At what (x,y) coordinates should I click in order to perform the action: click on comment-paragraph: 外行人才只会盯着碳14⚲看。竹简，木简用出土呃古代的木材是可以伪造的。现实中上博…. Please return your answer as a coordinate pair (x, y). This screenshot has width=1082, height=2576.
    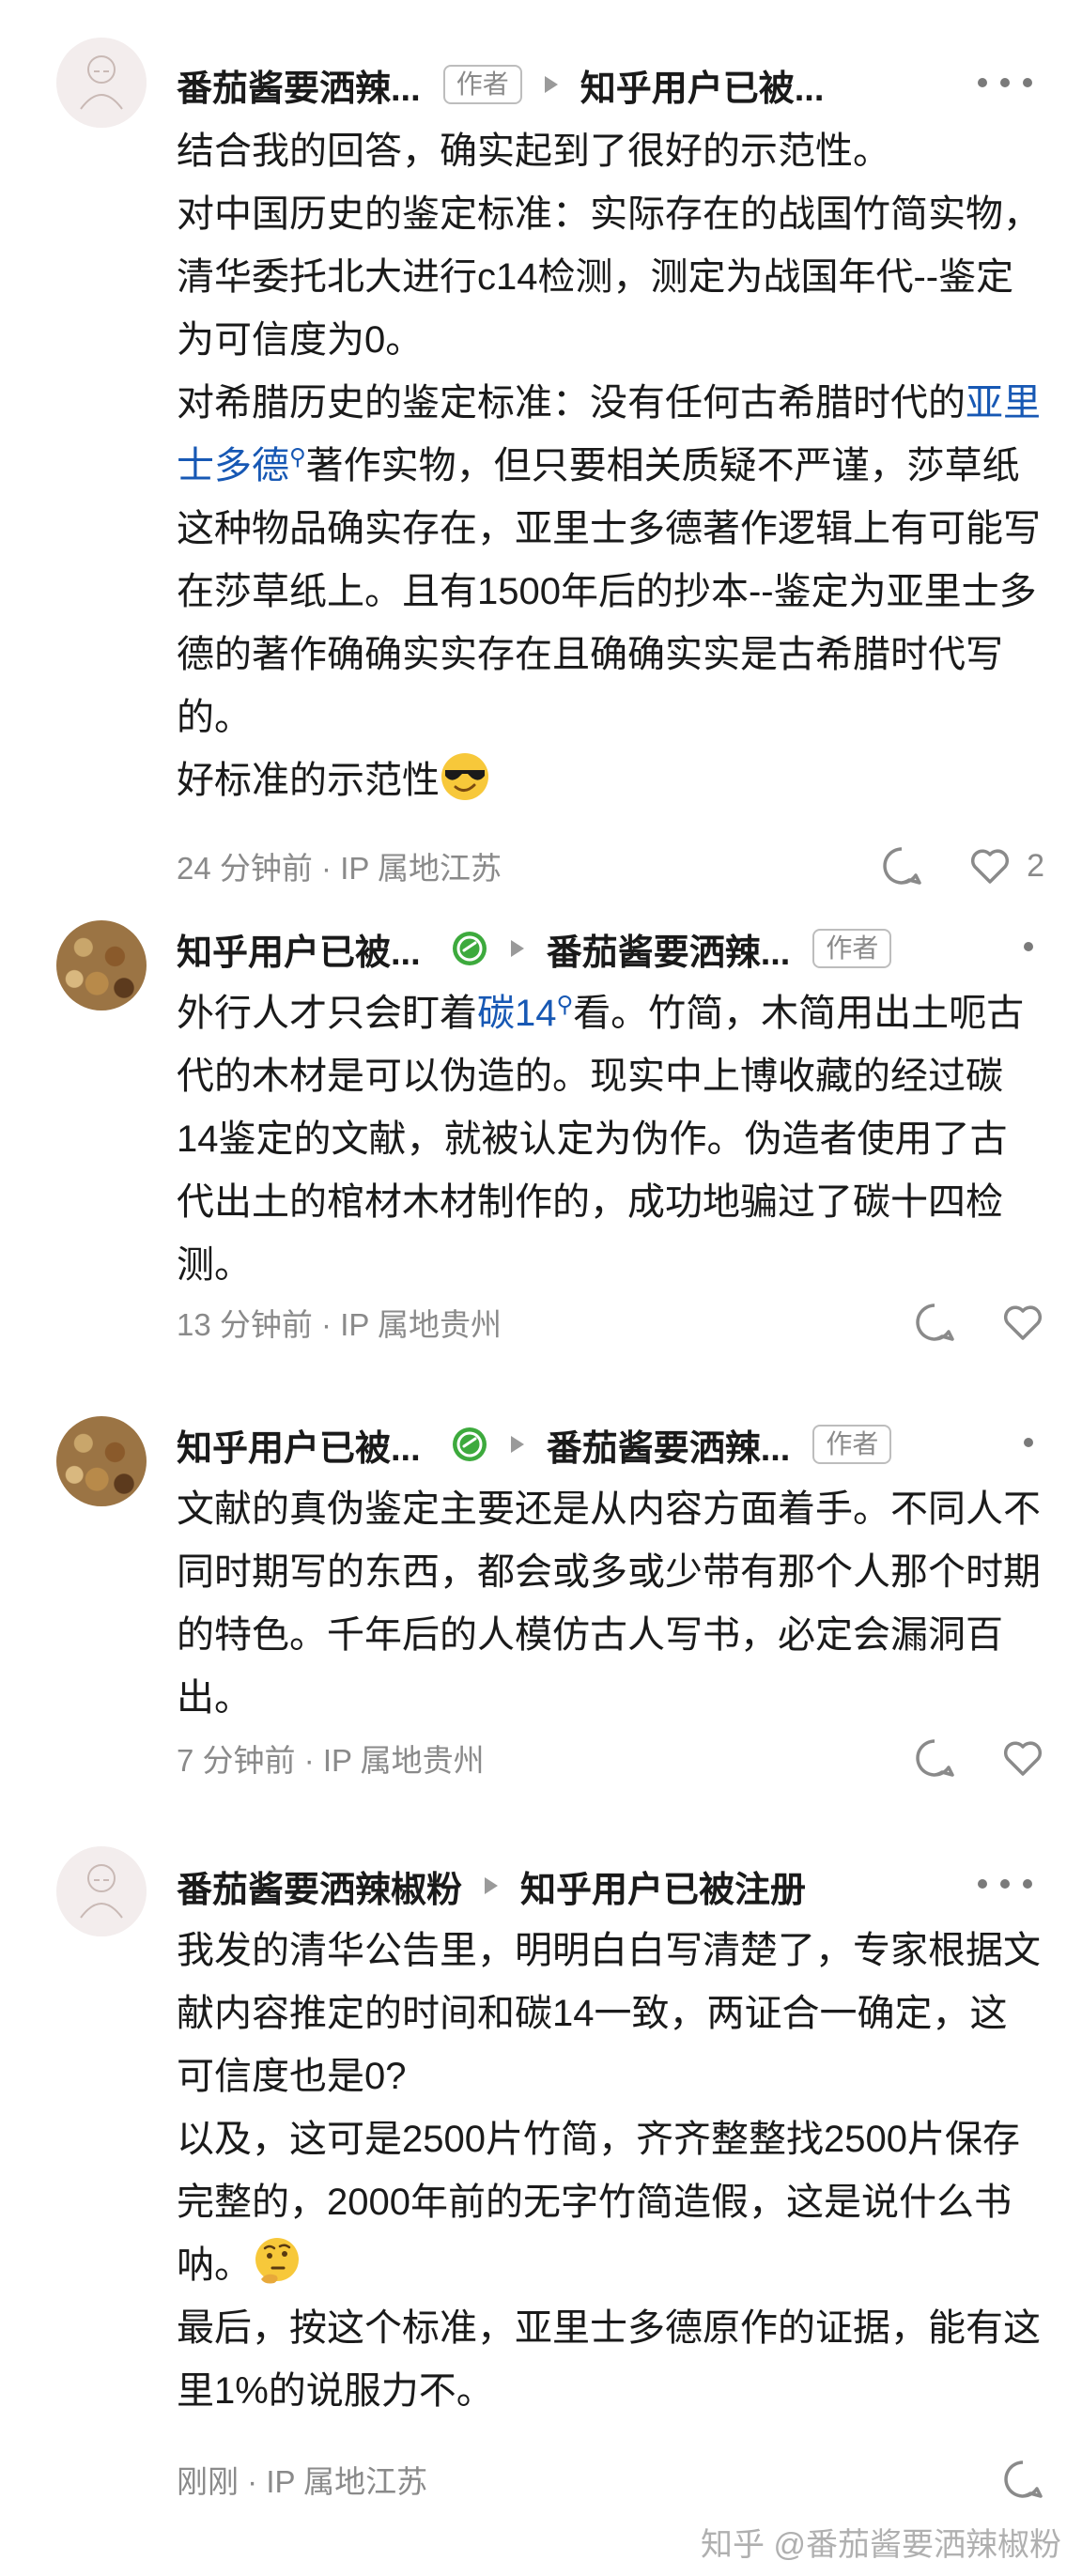
    Looking at the image, I should click on (601, 1139).